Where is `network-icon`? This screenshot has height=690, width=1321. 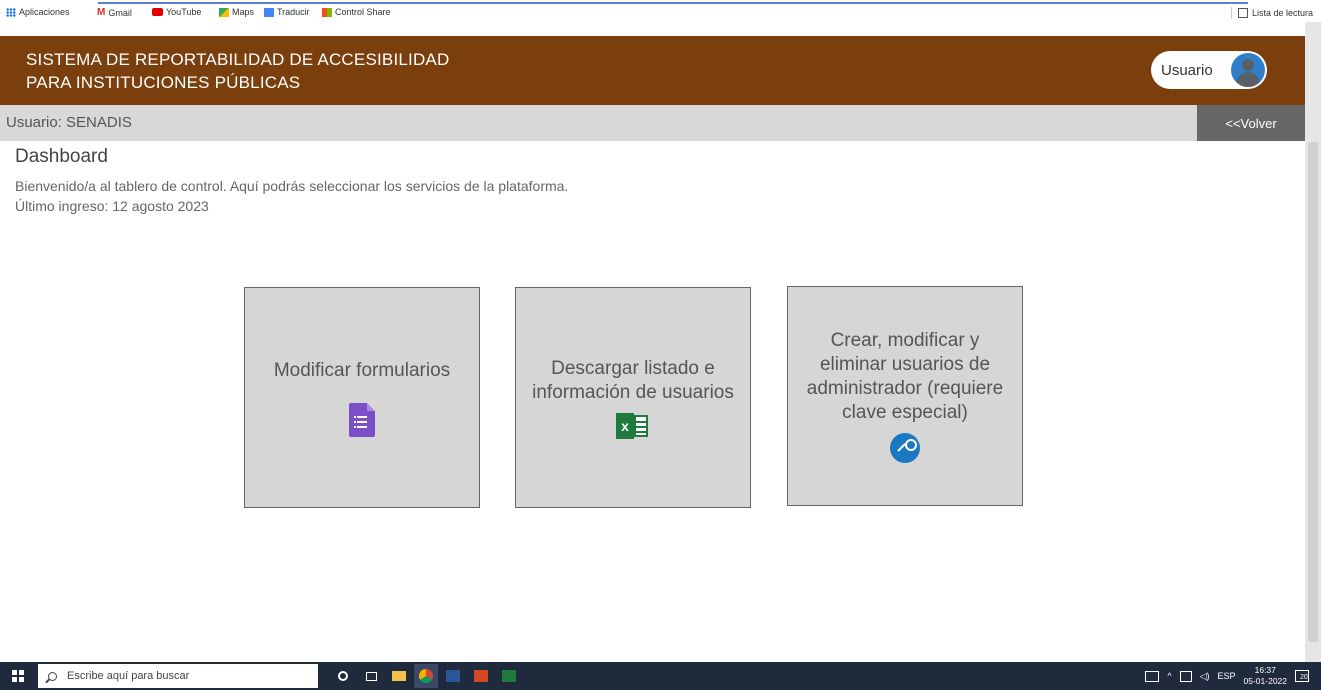
network-icon is located at coordinates (1185, 676).